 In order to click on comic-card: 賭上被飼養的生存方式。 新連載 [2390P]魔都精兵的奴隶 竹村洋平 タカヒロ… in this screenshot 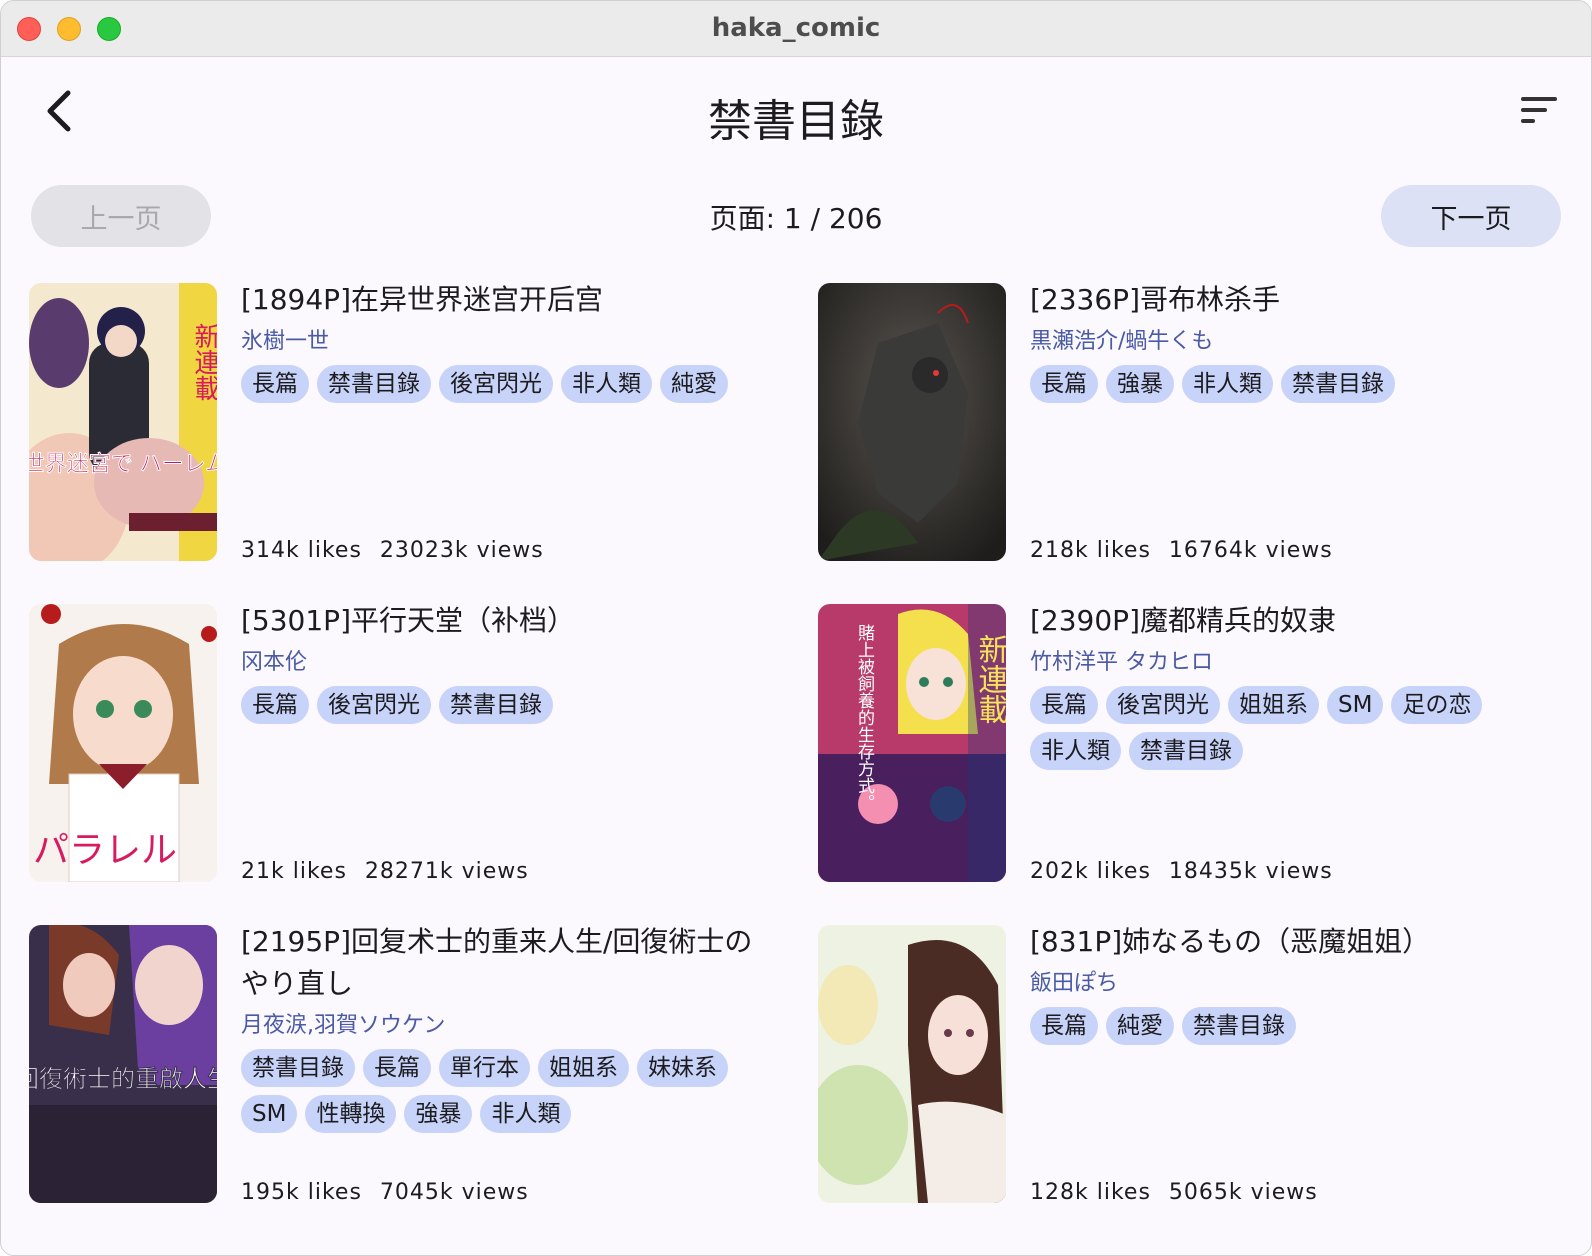, I will do `click(1198, 742)`.